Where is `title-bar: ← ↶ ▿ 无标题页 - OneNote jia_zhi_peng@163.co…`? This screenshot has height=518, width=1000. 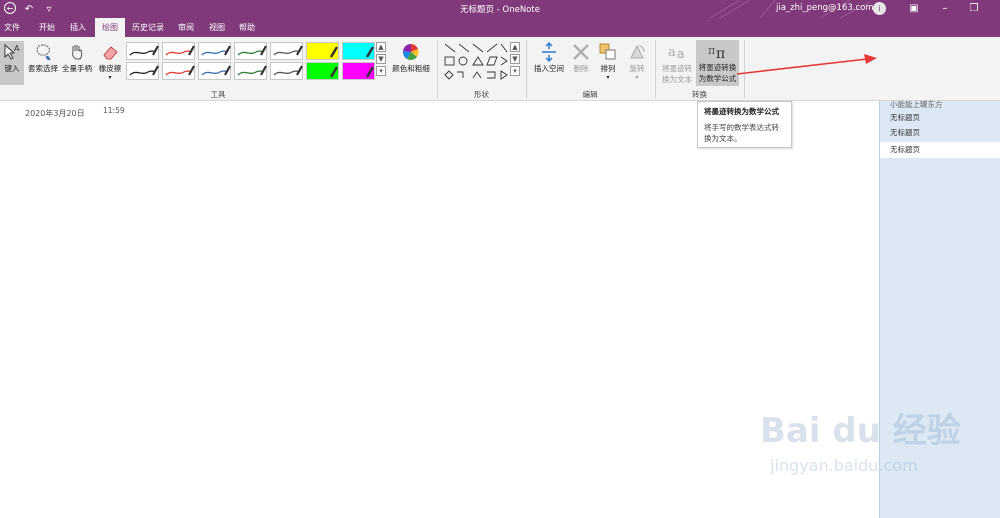 title-bar: ← ↶ ▿ 无标题页 - OneNote jia_zhi_peng@163.co… is located at coordinates (500, 9).